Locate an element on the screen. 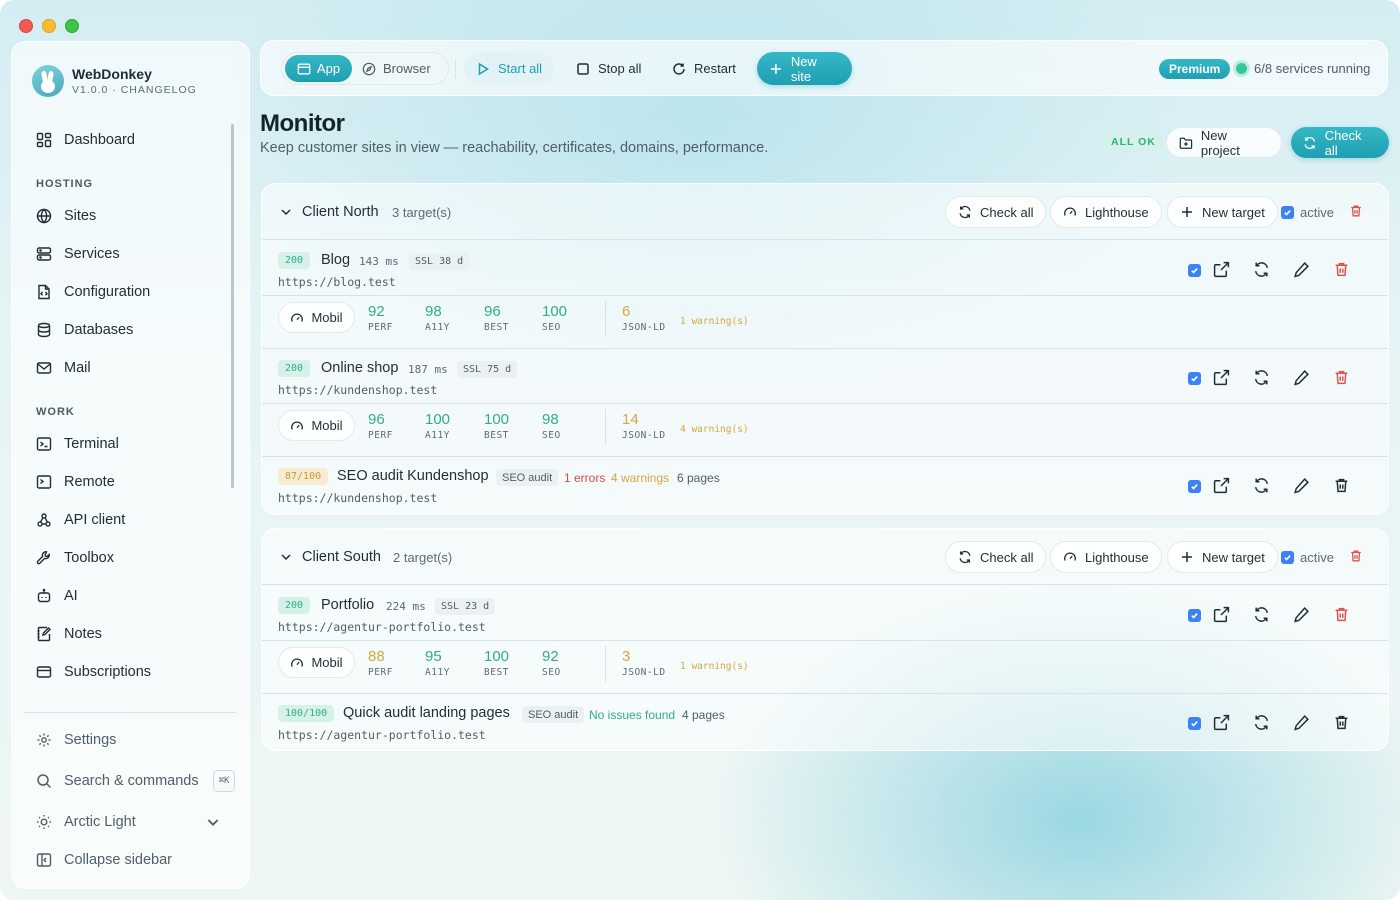  sidebar-item-databases: Databases is located at coordinates (124, 330).